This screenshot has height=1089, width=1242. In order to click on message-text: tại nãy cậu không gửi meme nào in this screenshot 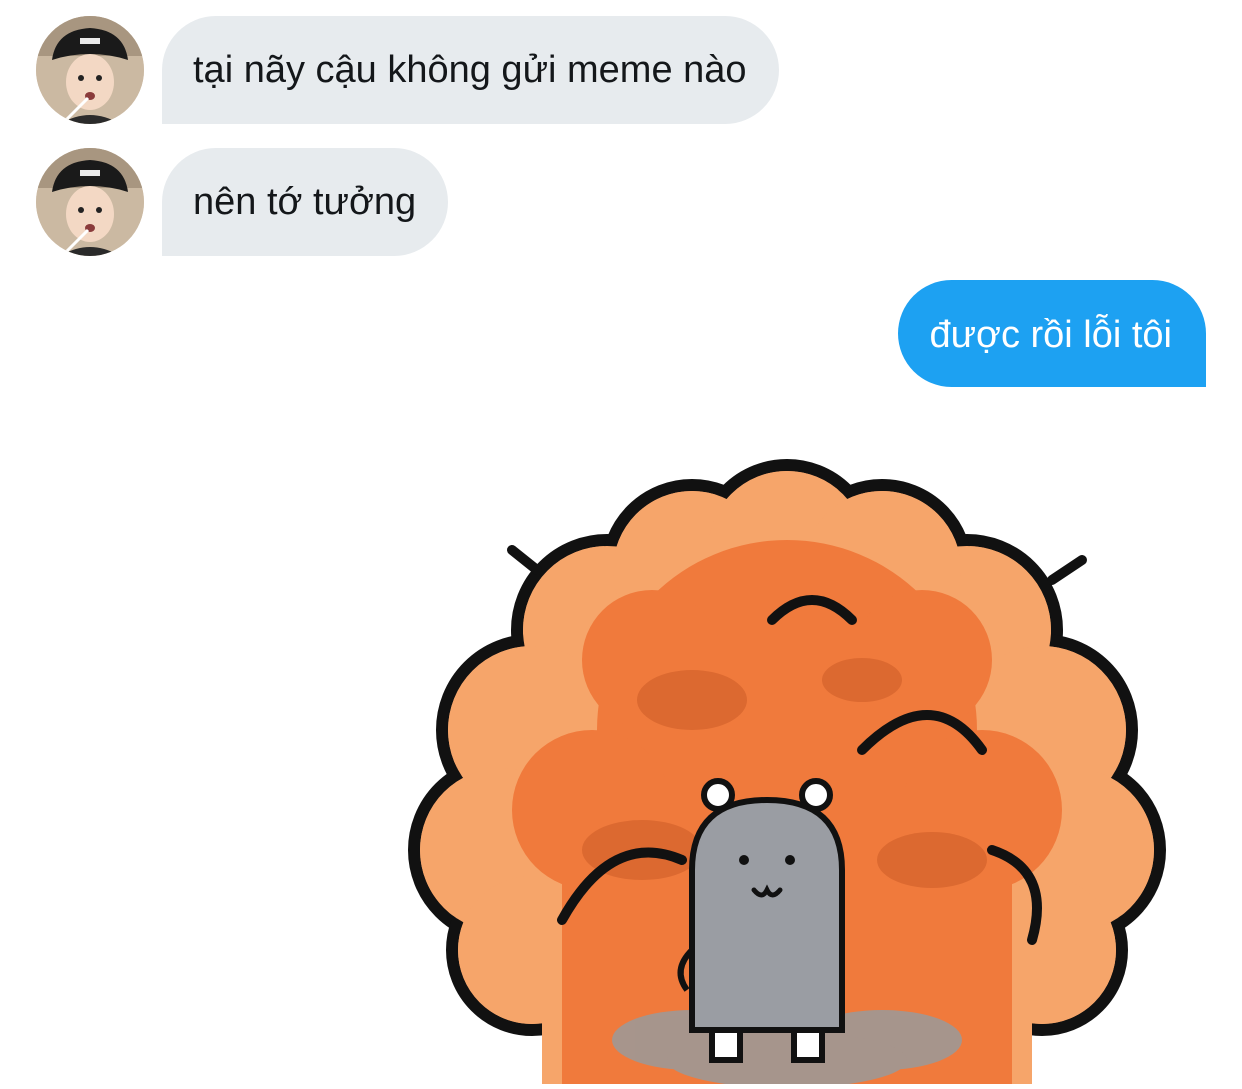, I will do `click(470, 70)`.